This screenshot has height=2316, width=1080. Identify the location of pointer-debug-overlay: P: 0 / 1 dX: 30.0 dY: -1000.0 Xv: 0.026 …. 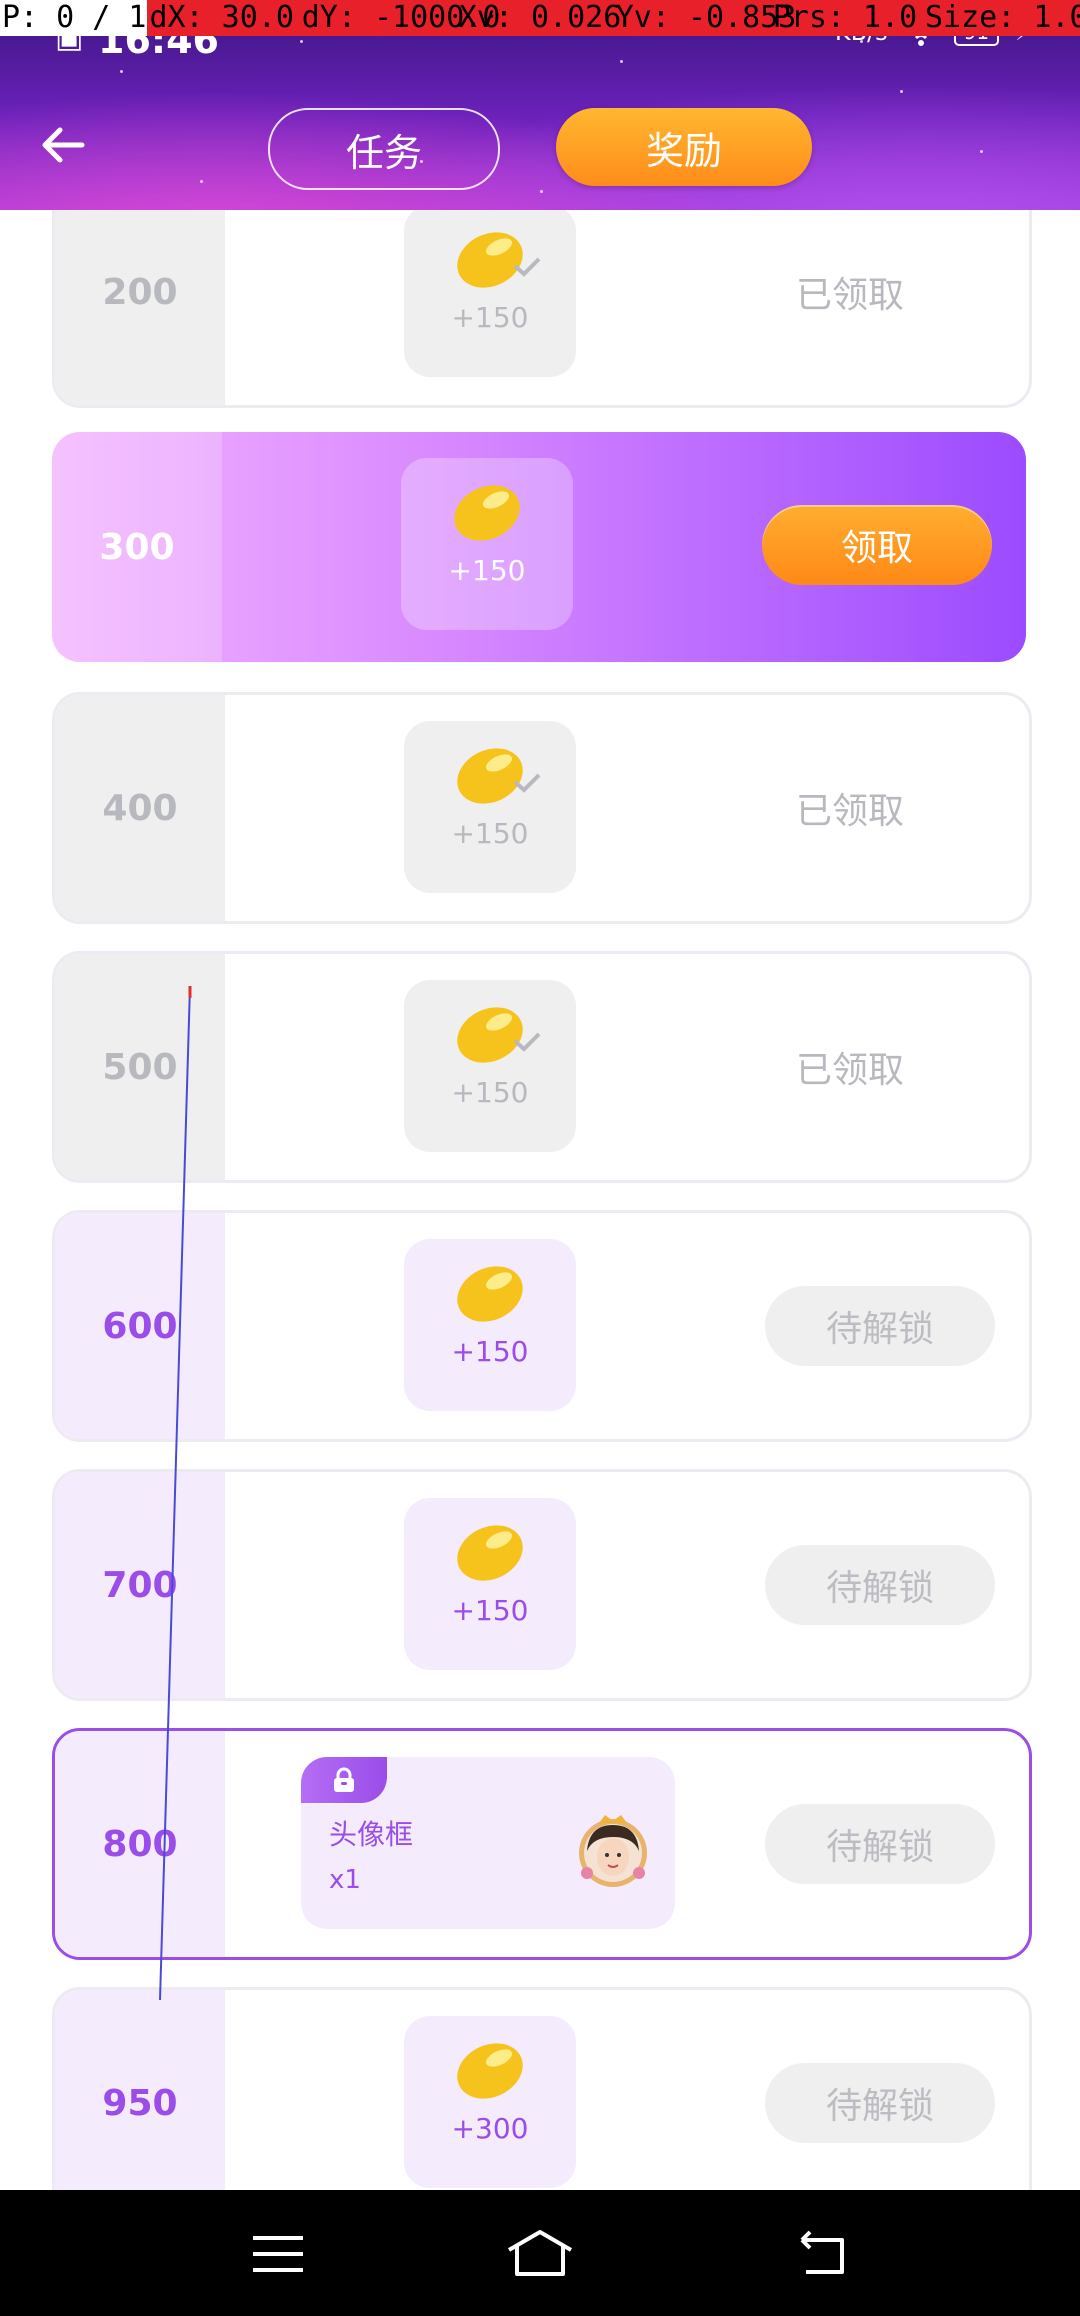
(540, 18).